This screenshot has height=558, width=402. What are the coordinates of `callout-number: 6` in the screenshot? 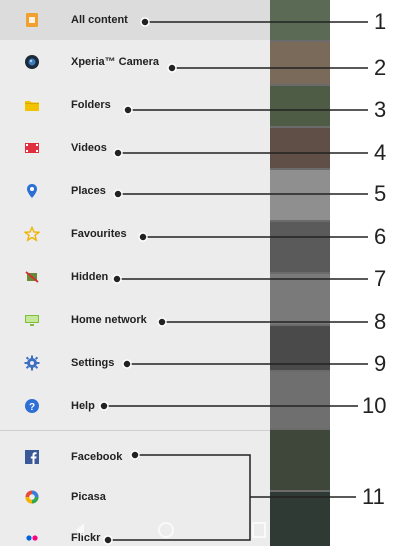 It's located at (380, 236).